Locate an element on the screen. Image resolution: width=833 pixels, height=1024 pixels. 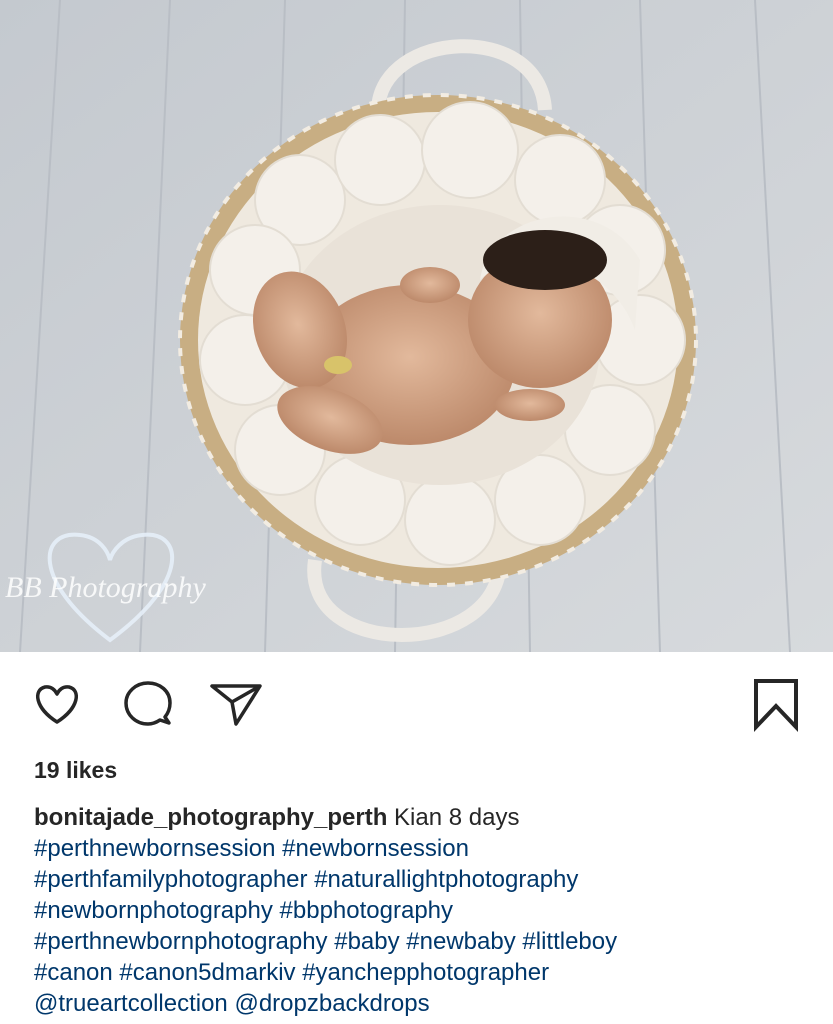
caption-text: Kian 8 days is located at coordinates (457, 817).